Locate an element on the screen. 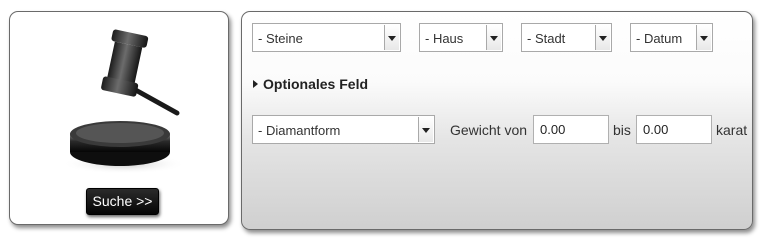 The width and height of the screenshot is (765, 241). house-select: - Haus is located at coordinates (461, 37).